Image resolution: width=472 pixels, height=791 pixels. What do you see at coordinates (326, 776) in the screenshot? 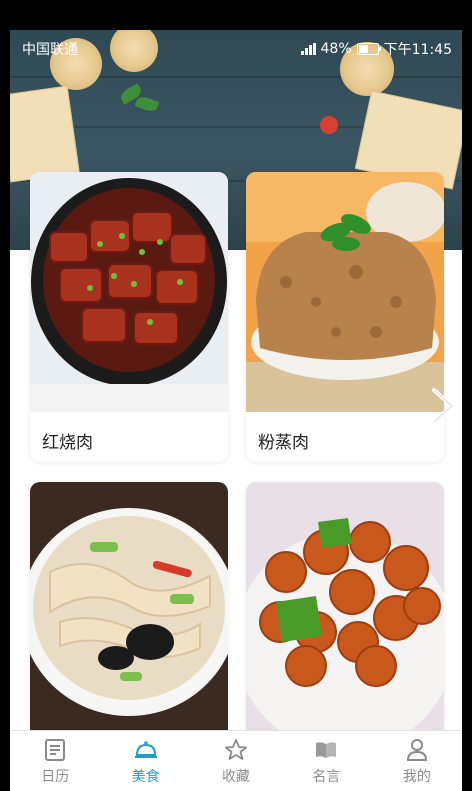
I see `tab-label: 名言` at bounding box center [326, 776].